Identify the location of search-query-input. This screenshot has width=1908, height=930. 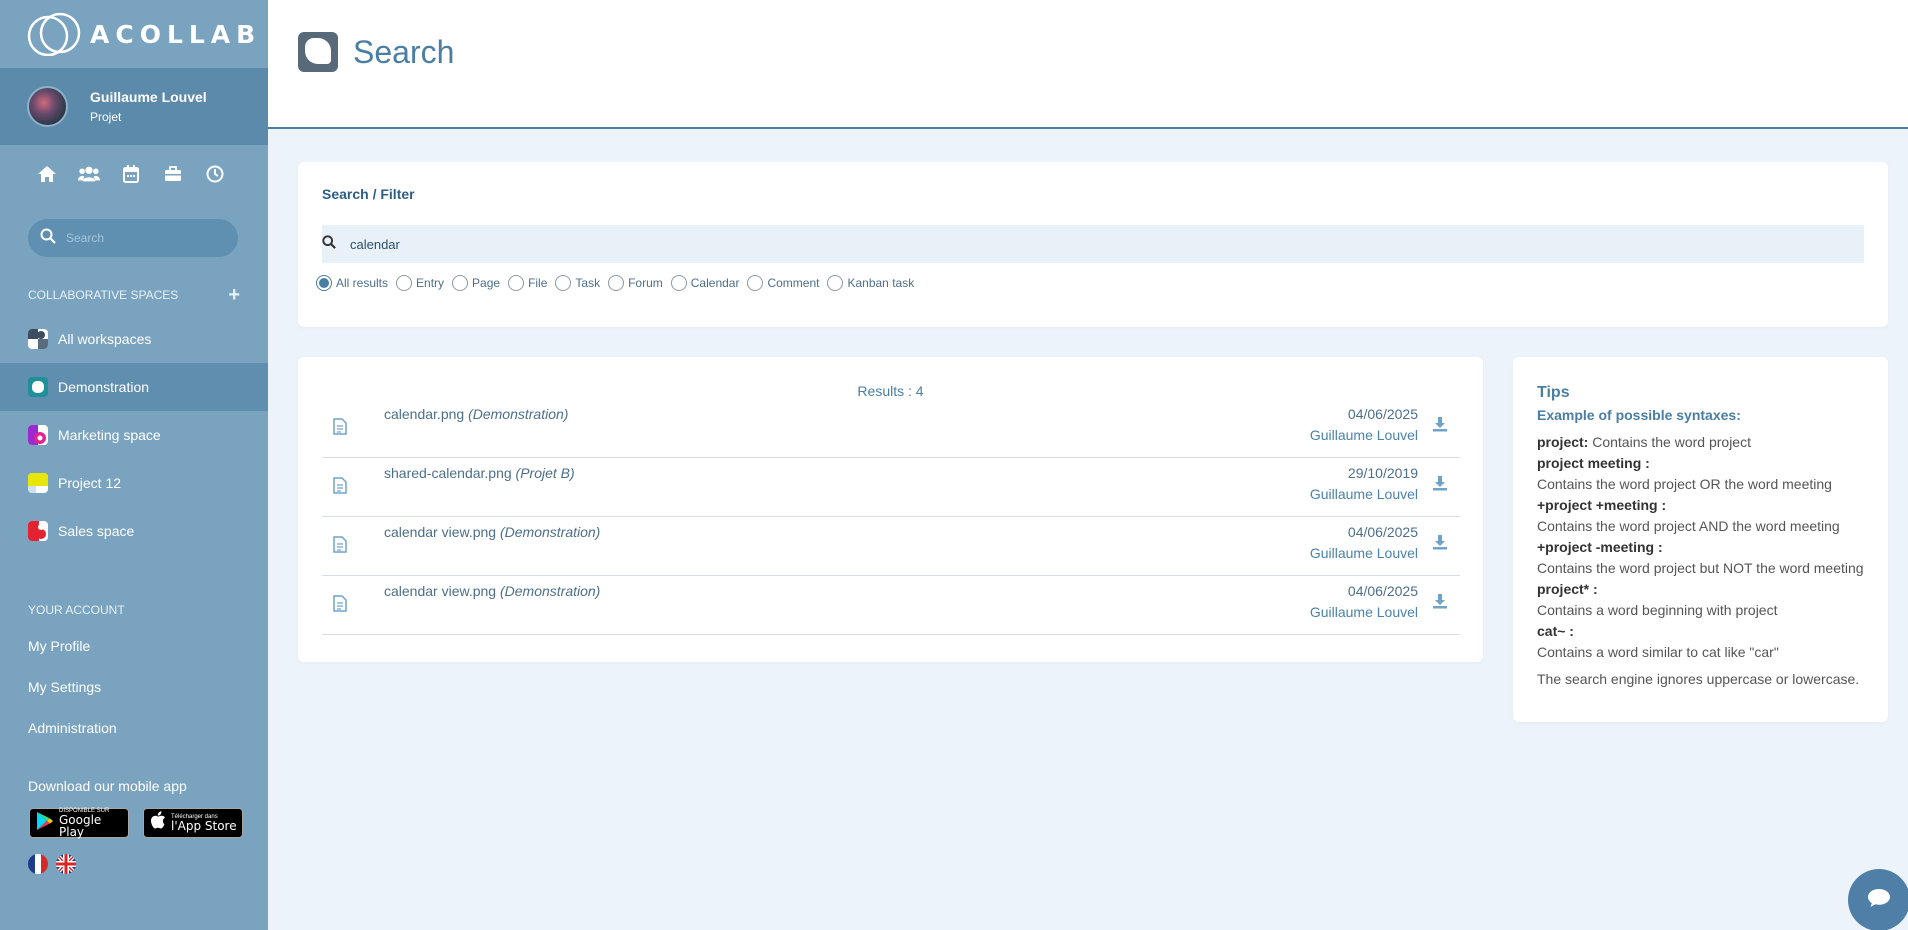
(600, 244).